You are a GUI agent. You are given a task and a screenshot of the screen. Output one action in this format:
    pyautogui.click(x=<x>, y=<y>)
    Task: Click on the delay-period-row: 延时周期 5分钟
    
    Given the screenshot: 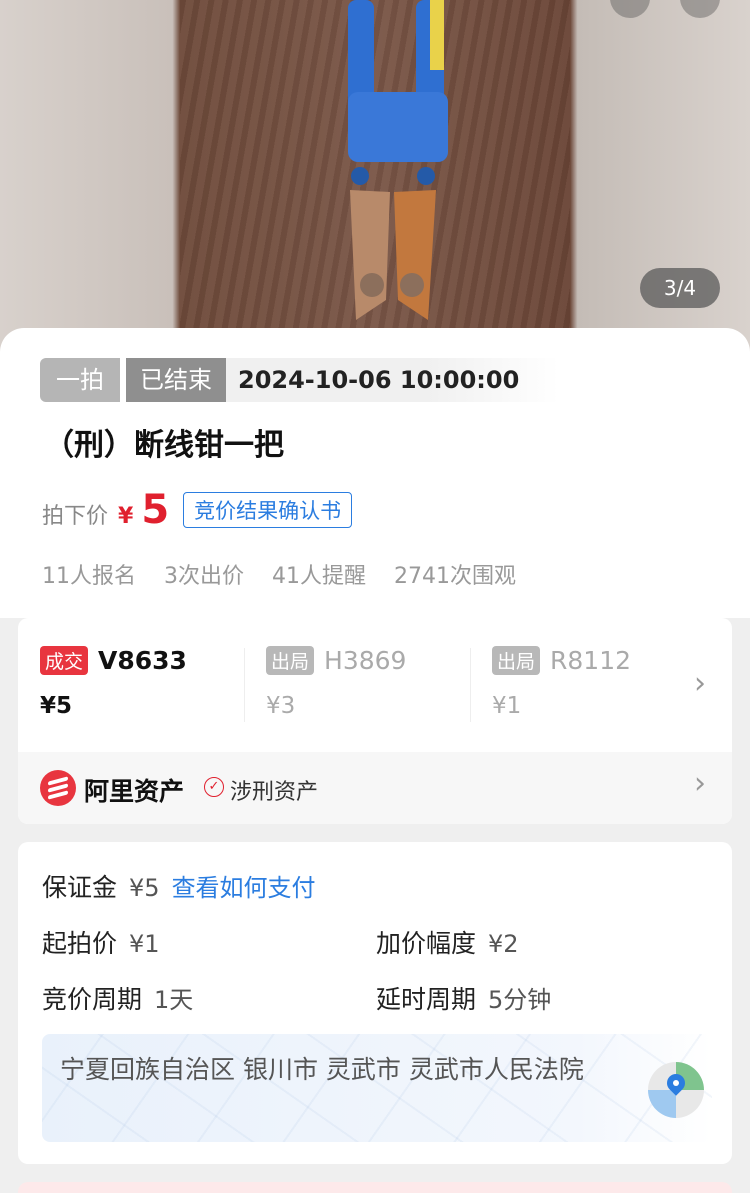 What is the action you would take?
    pyautogui.click(x=463, y=998)
    